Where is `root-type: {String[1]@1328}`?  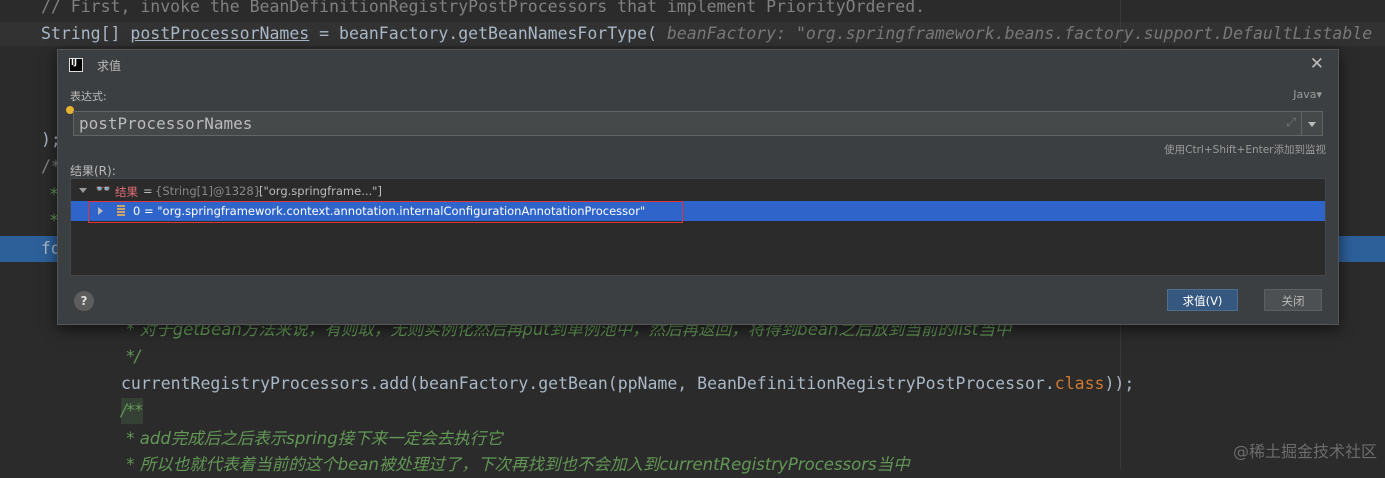 root-type: {String[1]@1328} is located at coordinates (208, 191).